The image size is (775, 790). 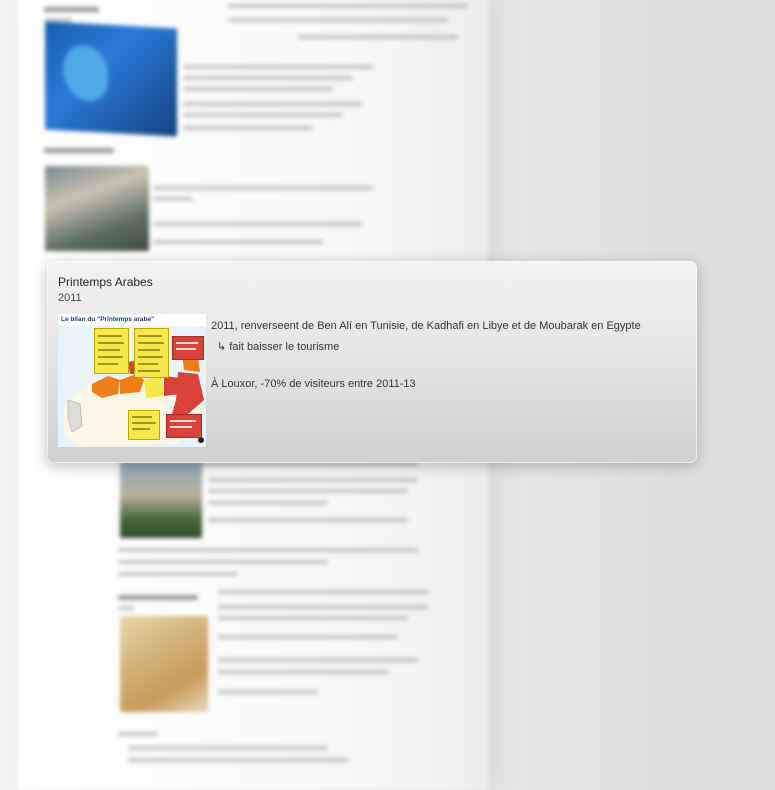 I want to click on annotation-box-syrie, so click(x=188, y=348).